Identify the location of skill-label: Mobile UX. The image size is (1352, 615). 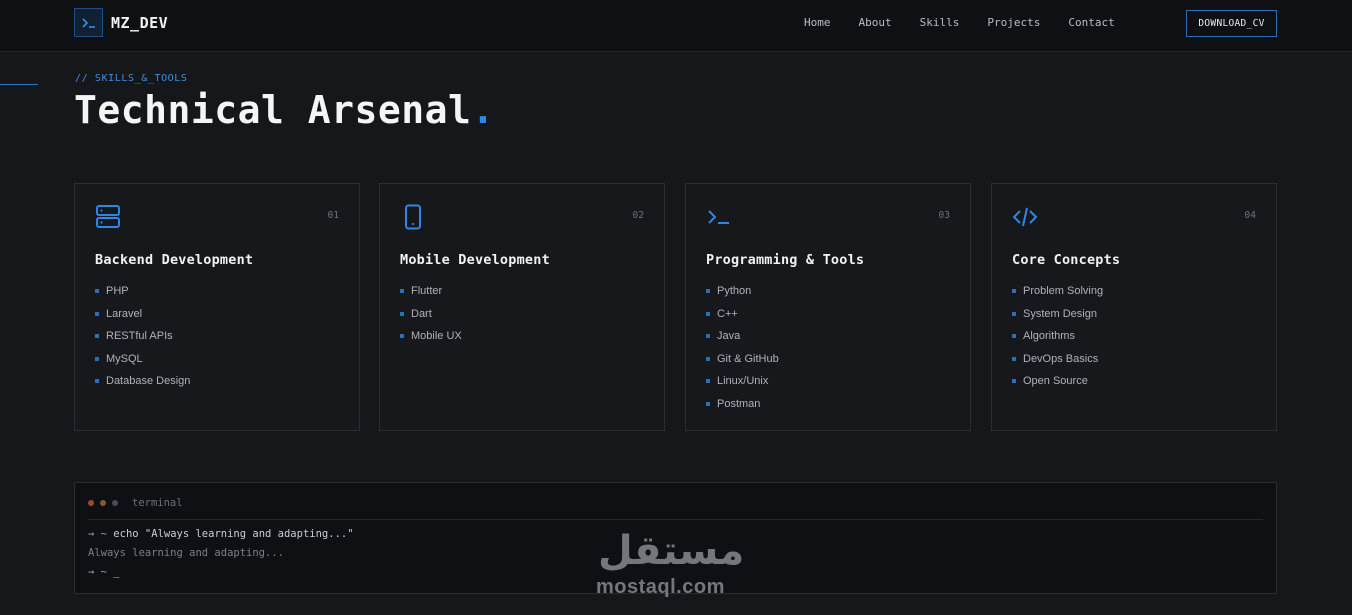
(436, 336).